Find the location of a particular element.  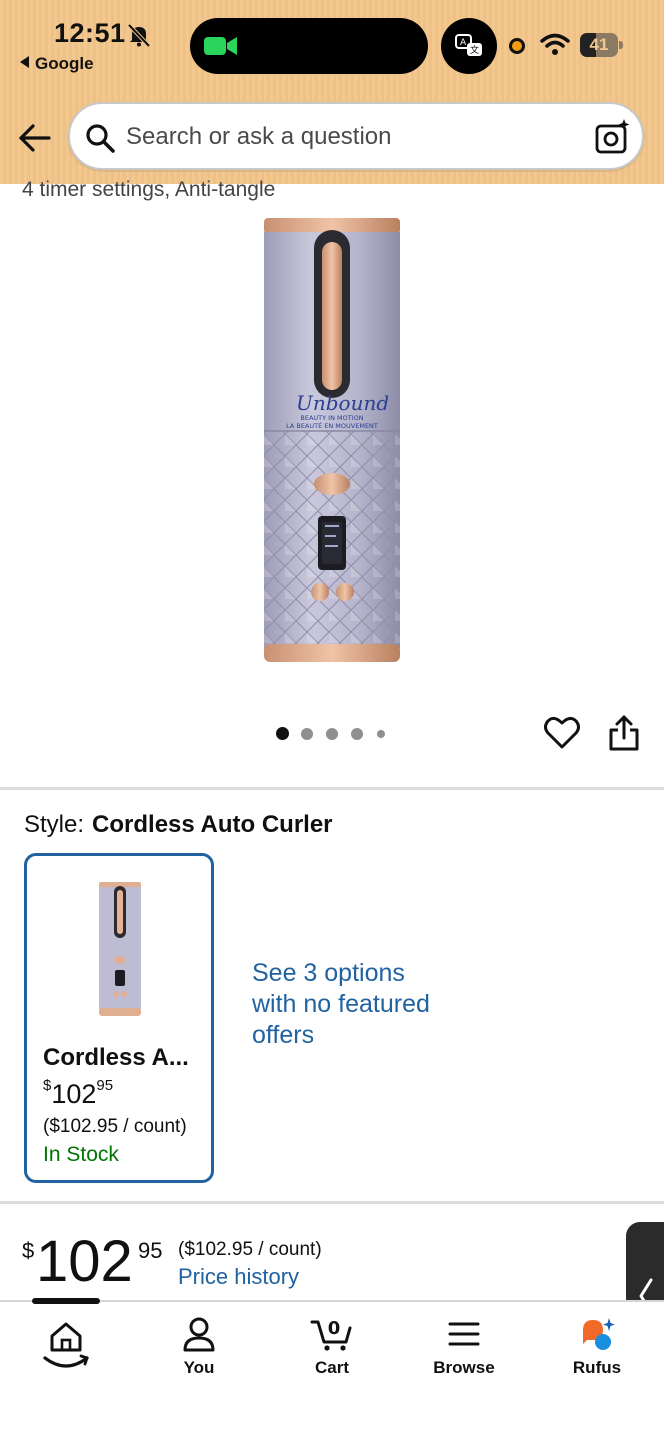

translate-icon: A 文 is located at coordinates (468, 45).